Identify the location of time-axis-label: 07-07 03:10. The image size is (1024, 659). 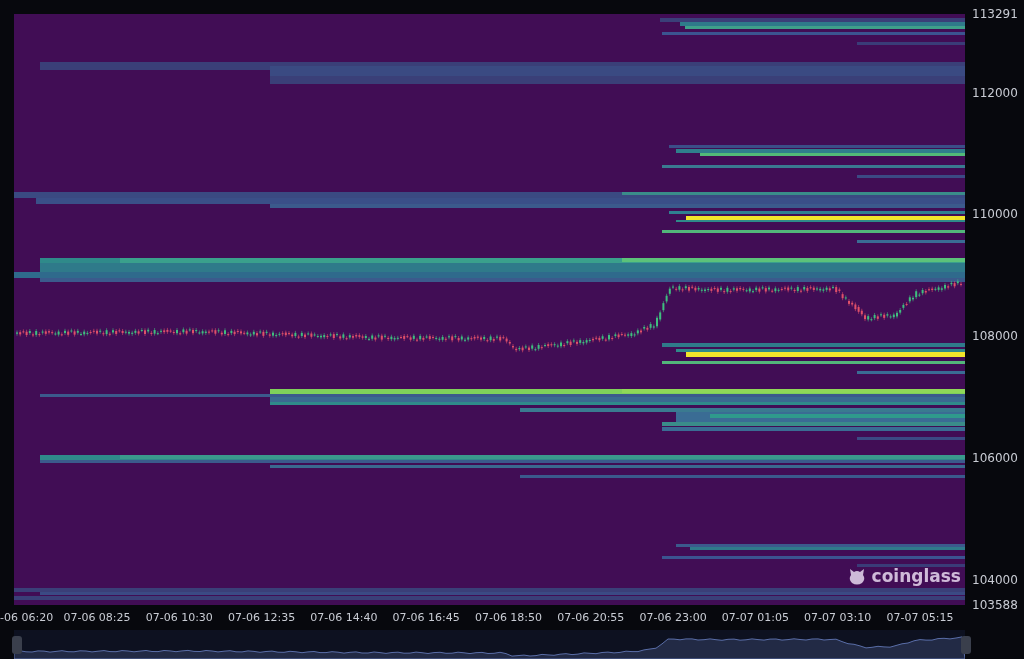
(838, 617).